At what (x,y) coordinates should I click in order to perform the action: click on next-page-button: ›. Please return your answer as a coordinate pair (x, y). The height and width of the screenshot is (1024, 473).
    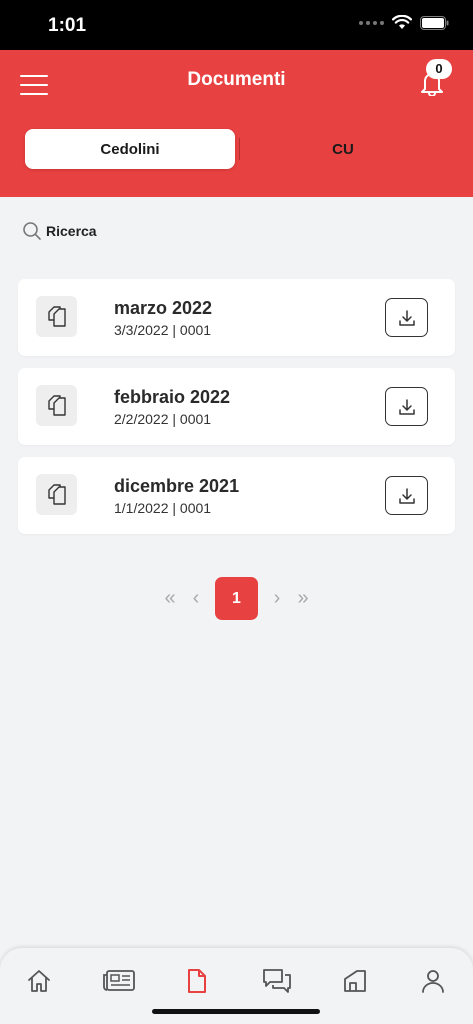
    Looking at the image, I should click on (277, 598).